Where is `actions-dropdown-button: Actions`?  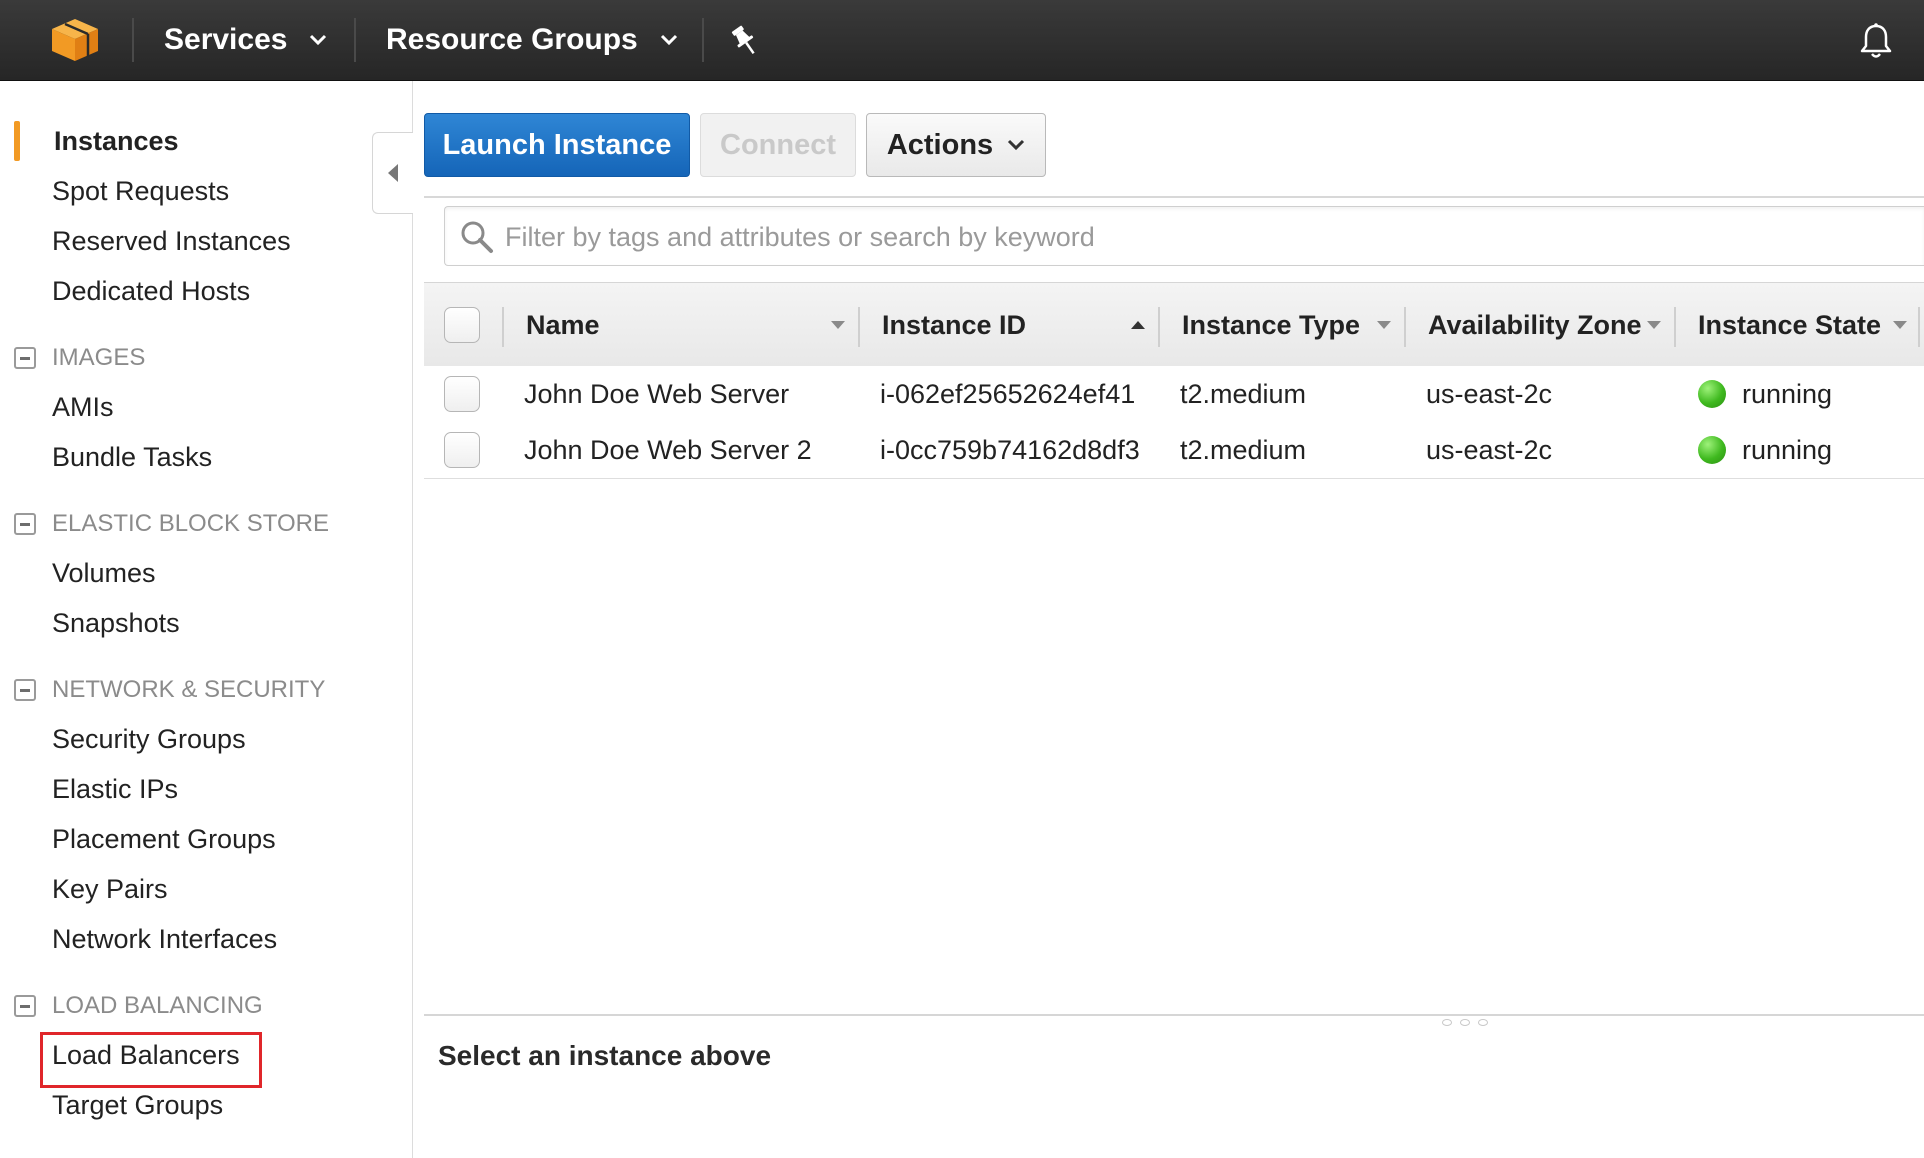 actions-dropdown-button: Actions is located at coordinates (956, 145).